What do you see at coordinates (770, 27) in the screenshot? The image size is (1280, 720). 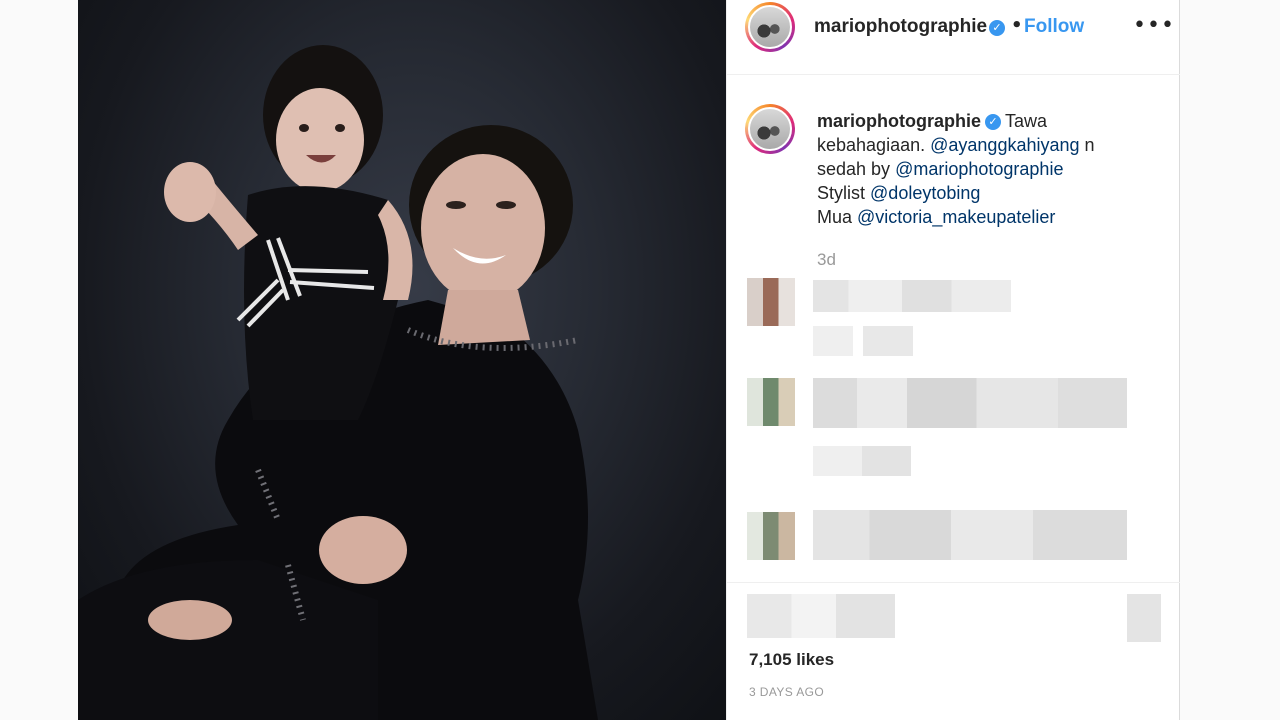 I see `profile-avatar` at bounding box center [770, 27].